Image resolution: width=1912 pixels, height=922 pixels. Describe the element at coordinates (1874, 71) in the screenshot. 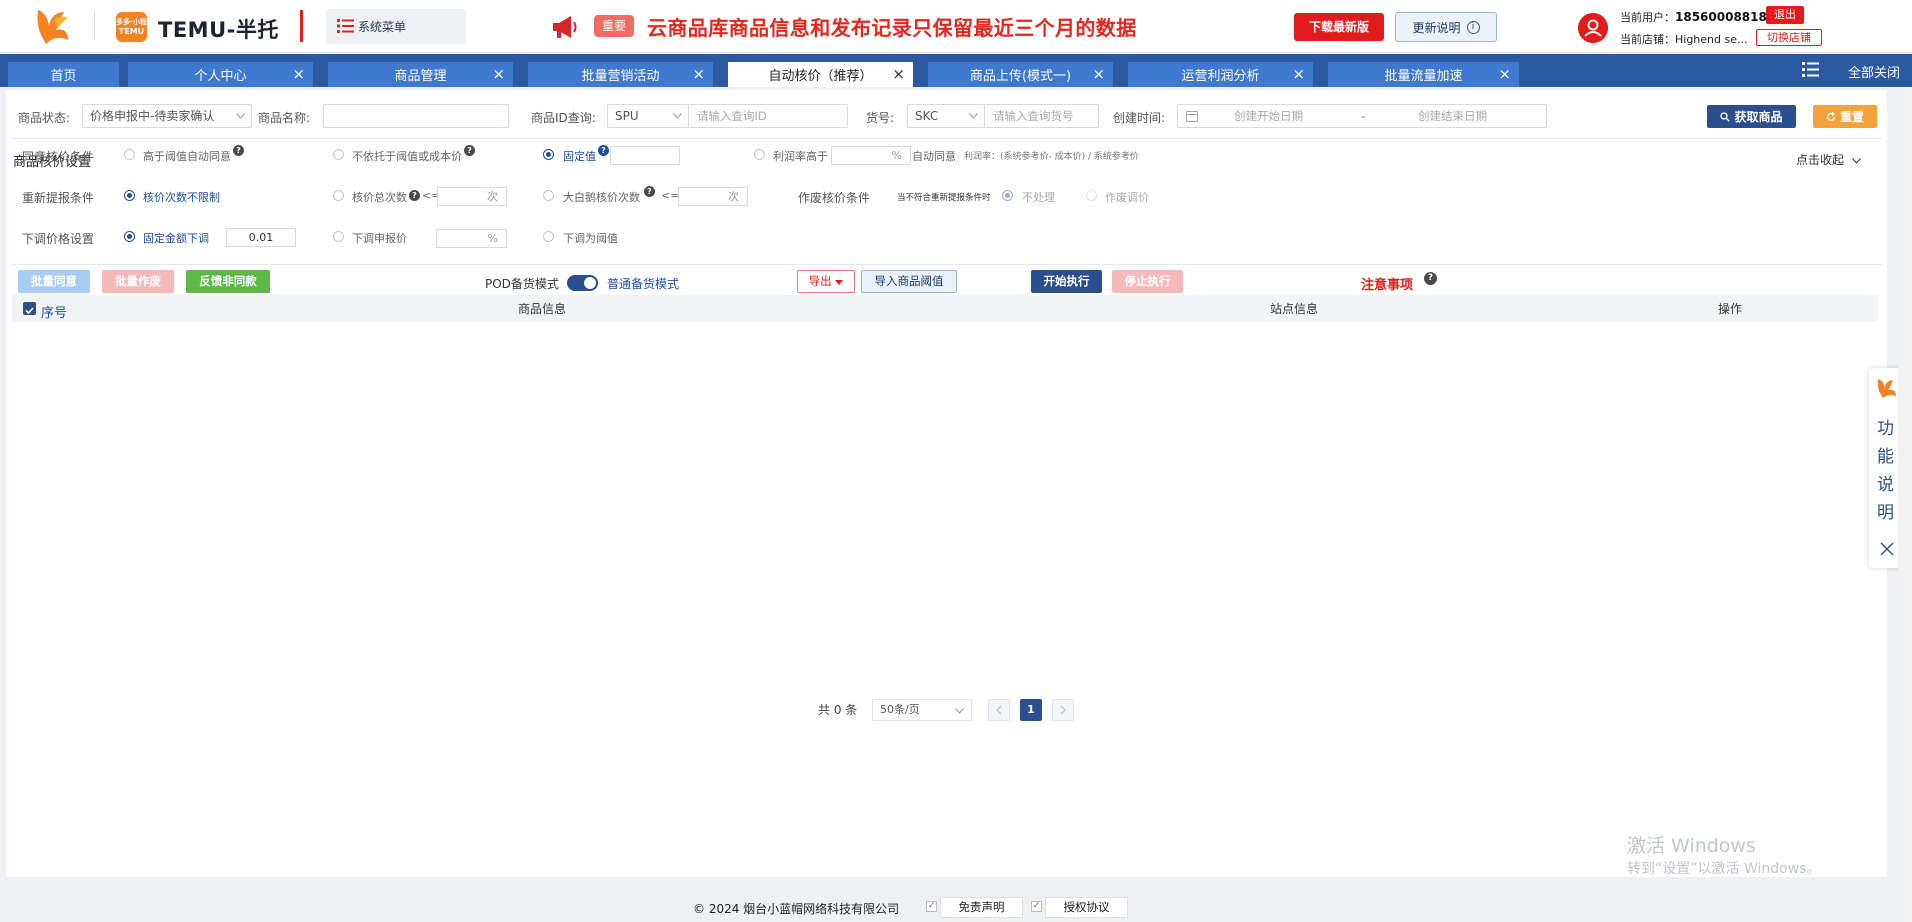

I see `close-all-tabs-button: 全部关闭` at that location.